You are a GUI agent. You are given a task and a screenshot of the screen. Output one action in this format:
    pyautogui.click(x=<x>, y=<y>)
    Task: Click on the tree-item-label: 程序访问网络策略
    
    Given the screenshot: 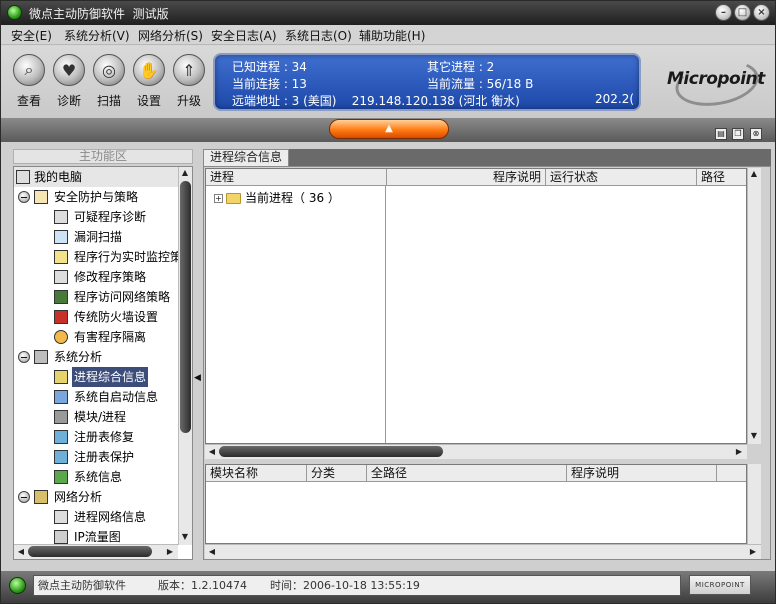 What is the action you would take?
    pyautogui.click(x=122, y=297)
    